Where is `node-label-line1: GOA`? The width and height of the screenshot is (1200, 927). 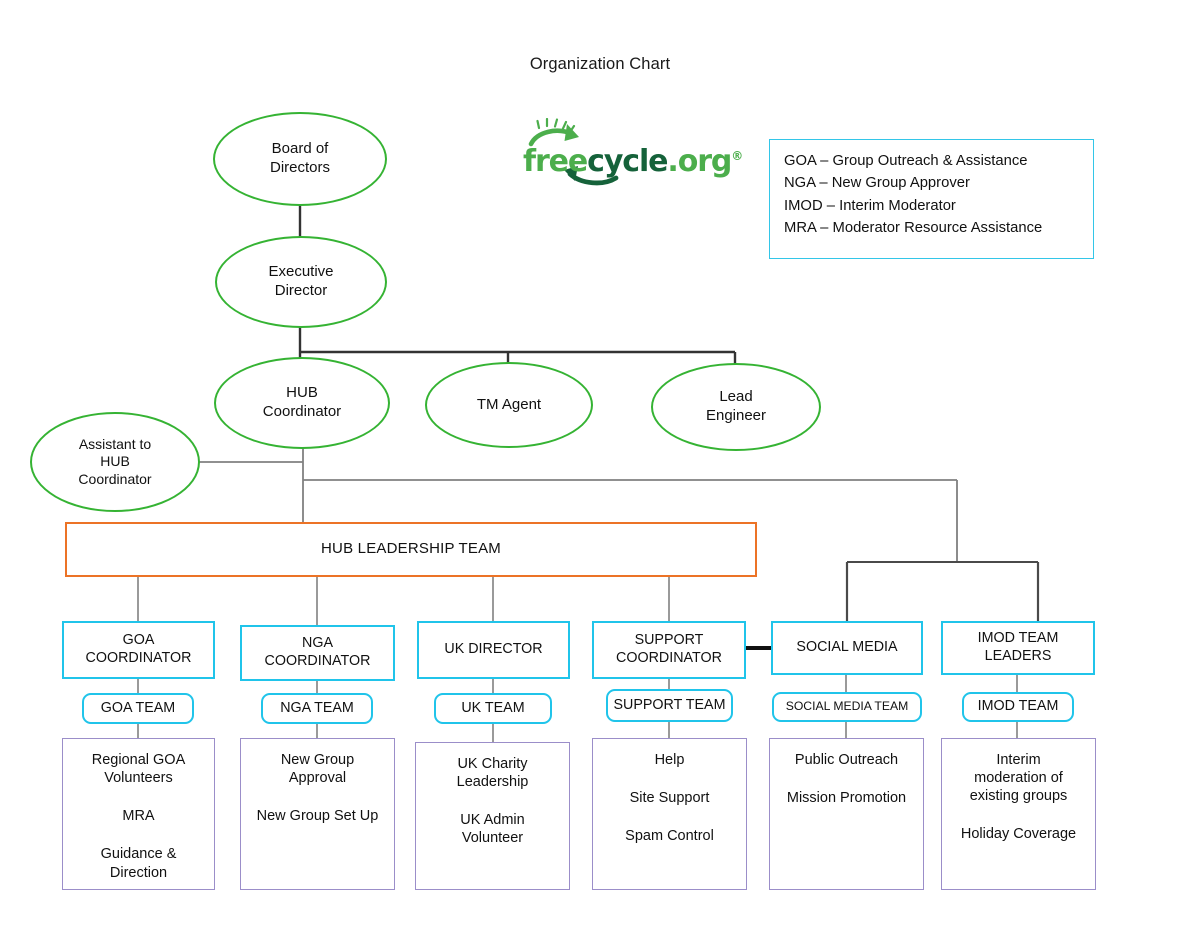 node-label-line1: GOA is located at coordinates (138, 640).